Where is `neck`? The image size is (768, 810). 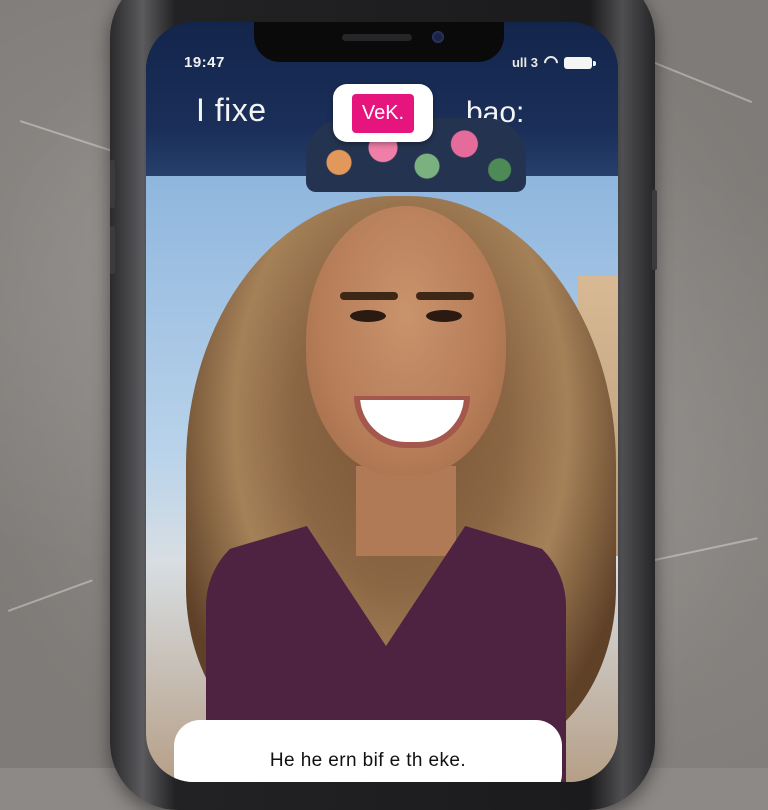
neck is located at coordinates (406, 511).